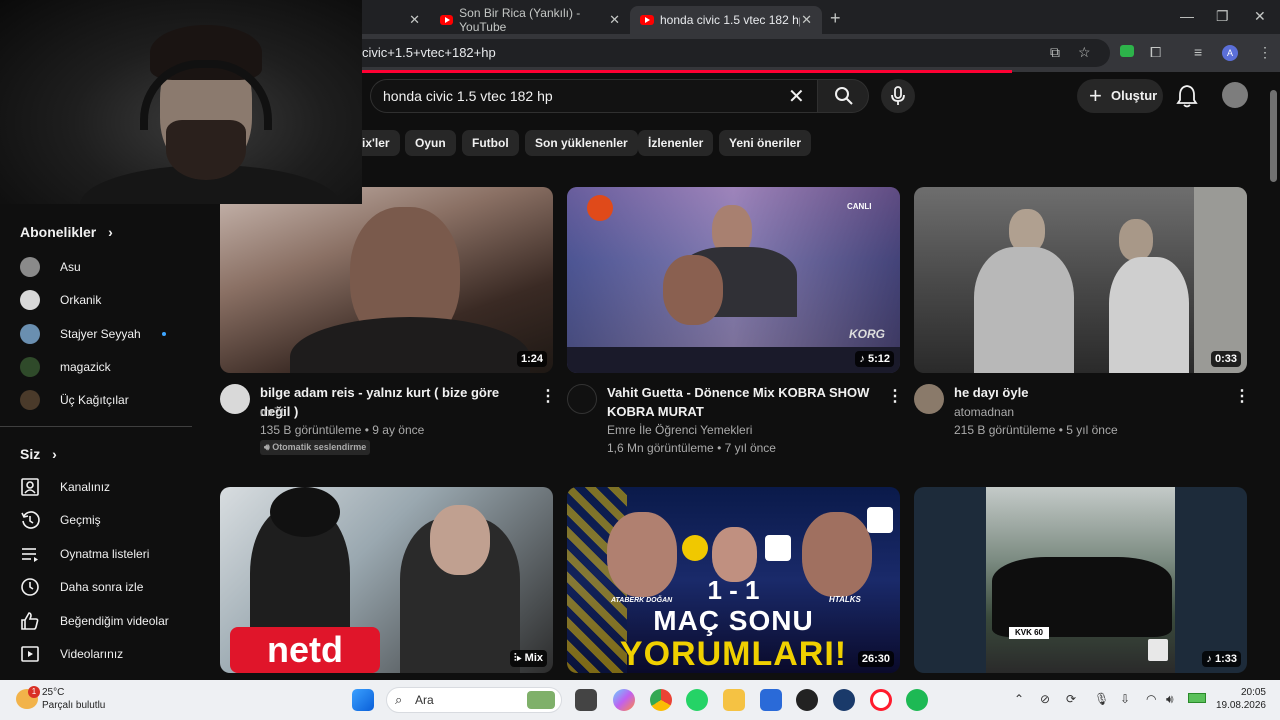 This screenshot has width=1280, height=720. What do you see at coordinates (54, 454) in the screenshot?
I see `chevron-right-icon: ›` at bounding box center [54, 454].